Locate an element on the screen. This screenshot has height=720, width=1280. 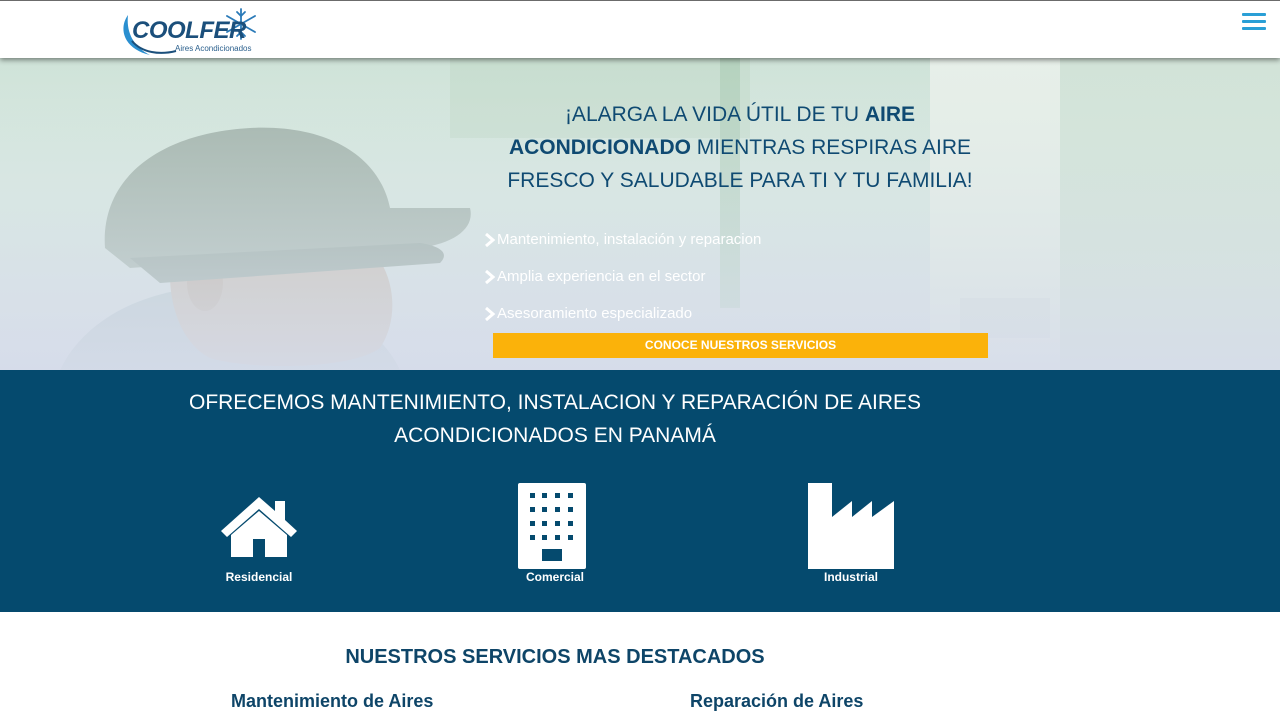
service-reparacion-link: Reparación de Aires is located at coordinates (776, 701).